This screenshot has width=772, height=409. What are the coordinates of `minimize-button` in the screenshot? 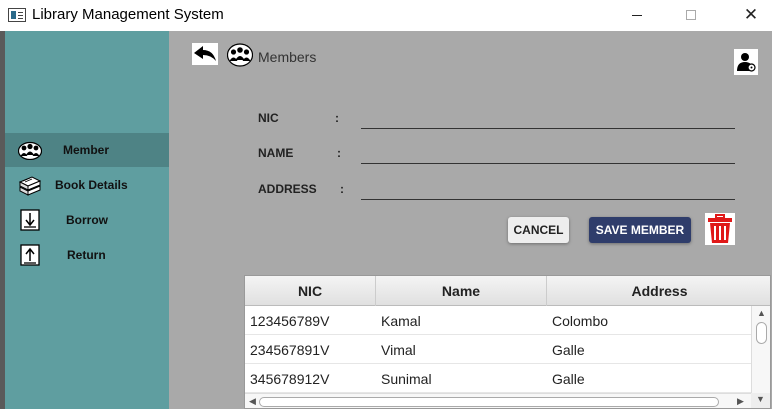 It's located at (637, 15).